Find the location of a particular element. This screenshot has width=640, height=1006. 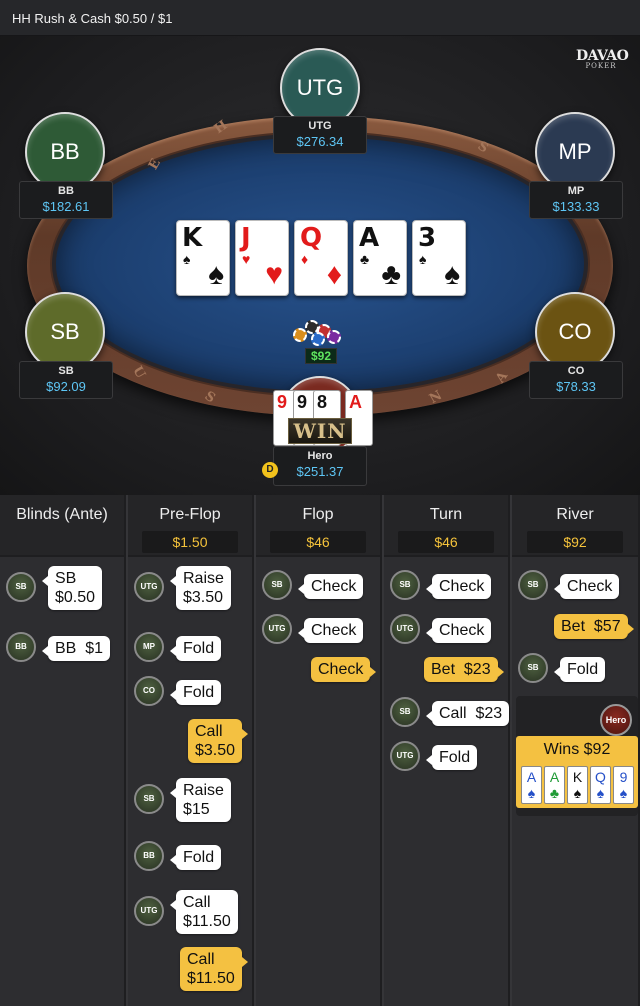

seat-label: SB is located at coordinates (65, 331).